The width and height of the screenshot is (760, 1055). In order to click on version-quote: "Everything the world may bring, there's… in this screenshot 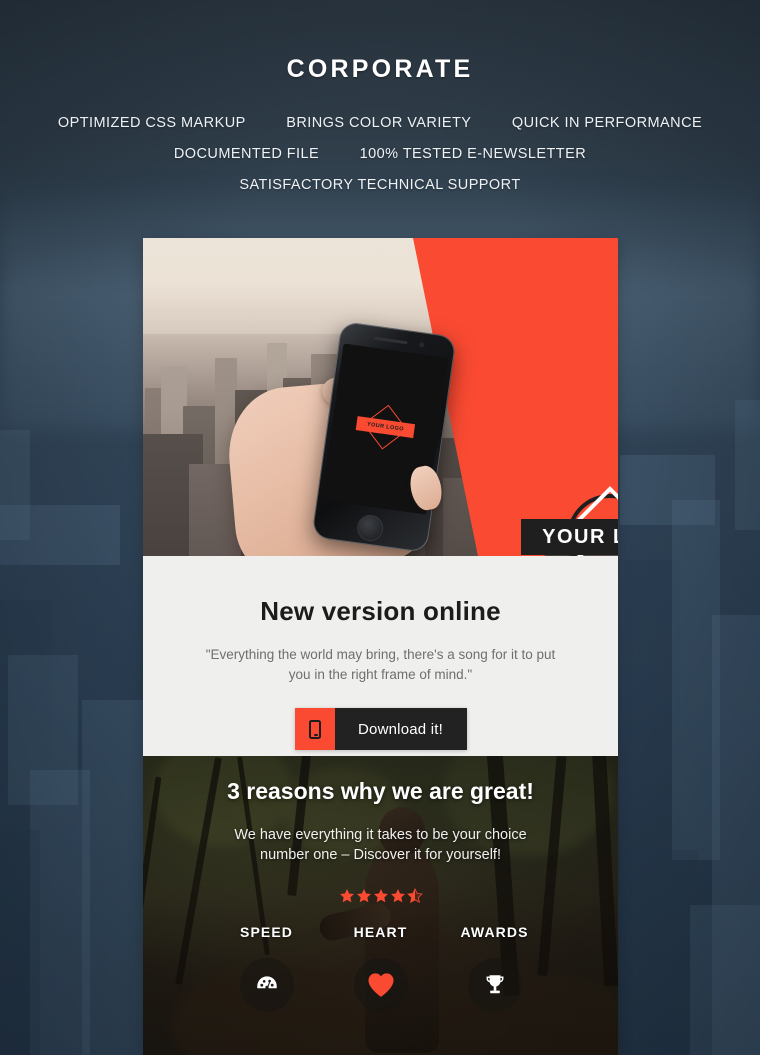, I will do `click(380, 664)`.